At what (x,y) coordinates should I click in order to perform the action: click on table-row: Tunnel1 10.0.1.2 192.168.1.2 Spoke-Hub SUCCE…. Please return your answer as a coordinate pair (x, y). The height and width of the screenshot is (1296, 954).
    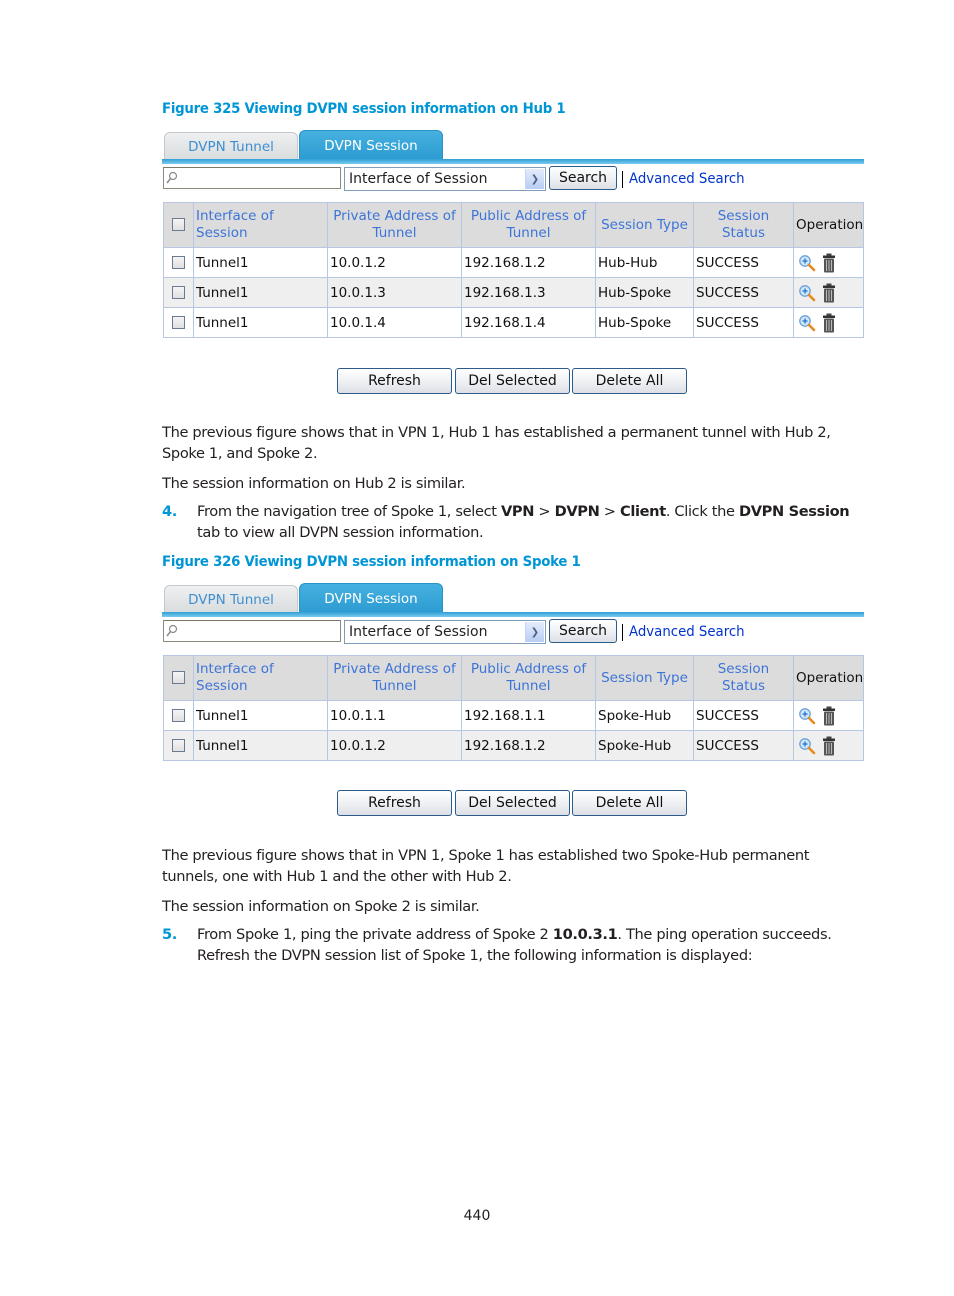
    Looking at the image, I should click on (513, 745).